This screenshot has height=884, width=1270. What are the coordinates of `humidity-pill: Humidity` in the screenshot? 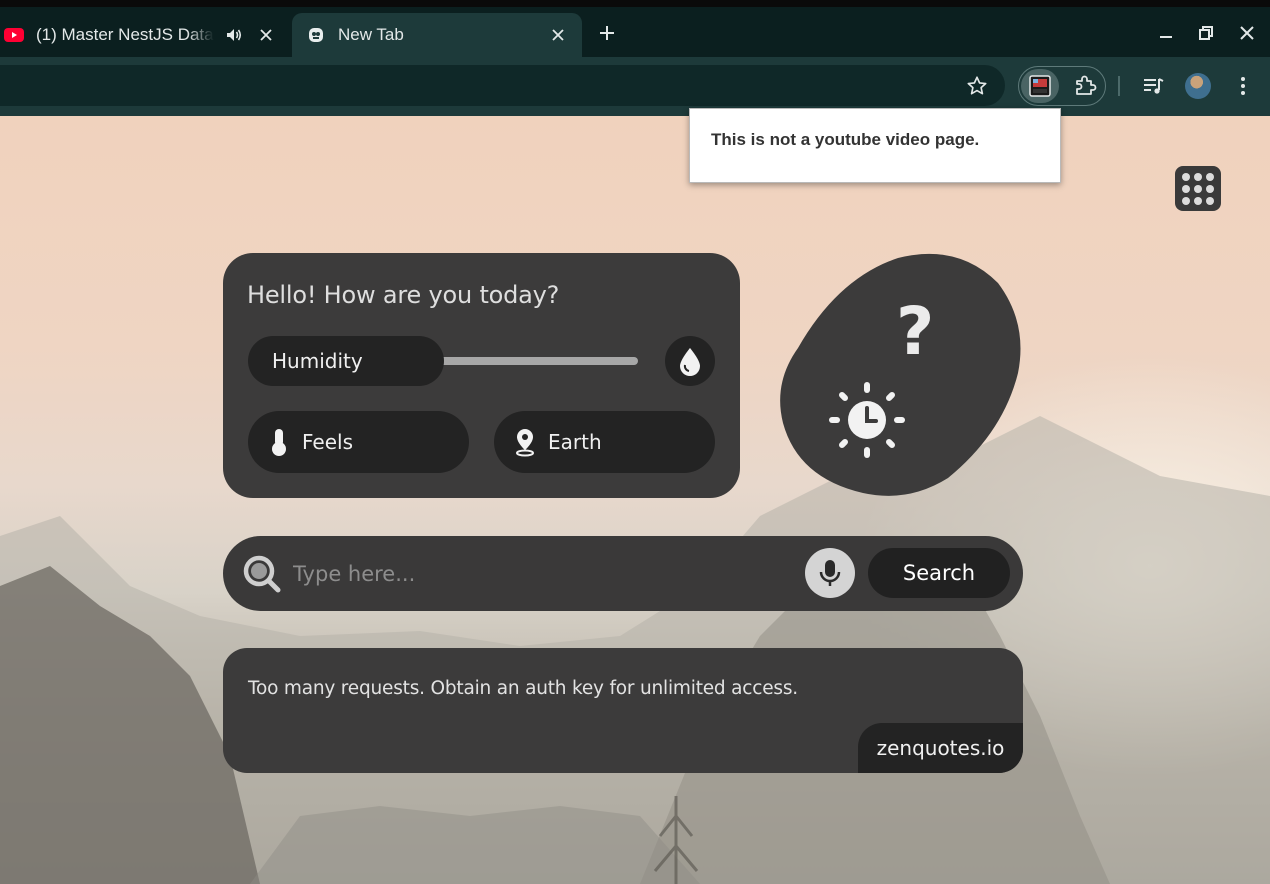 It's located at (346, 361).